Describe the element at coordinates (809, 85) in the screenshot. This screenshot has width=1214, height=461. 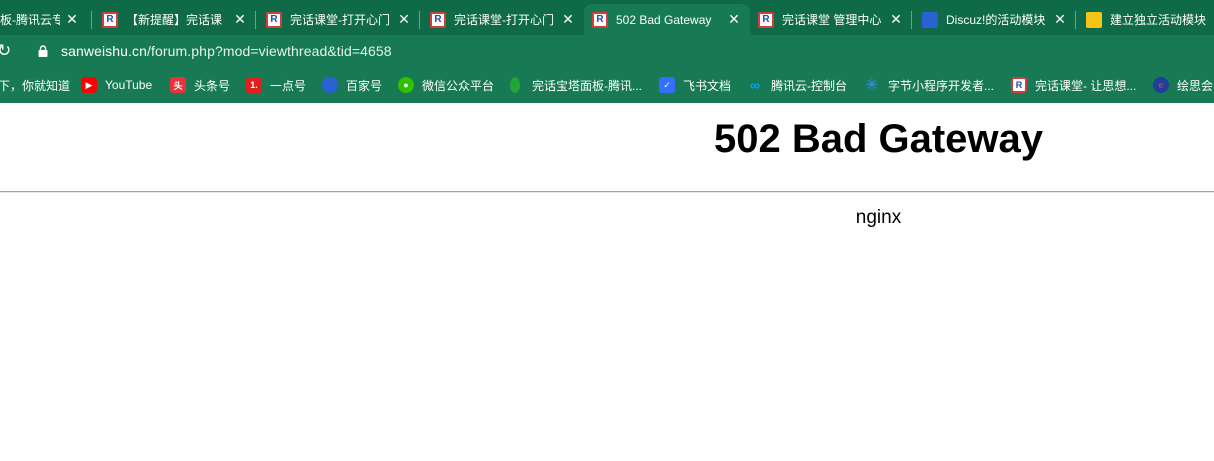
I see `bookmark-label: 腾讯云-控制台` at that location.